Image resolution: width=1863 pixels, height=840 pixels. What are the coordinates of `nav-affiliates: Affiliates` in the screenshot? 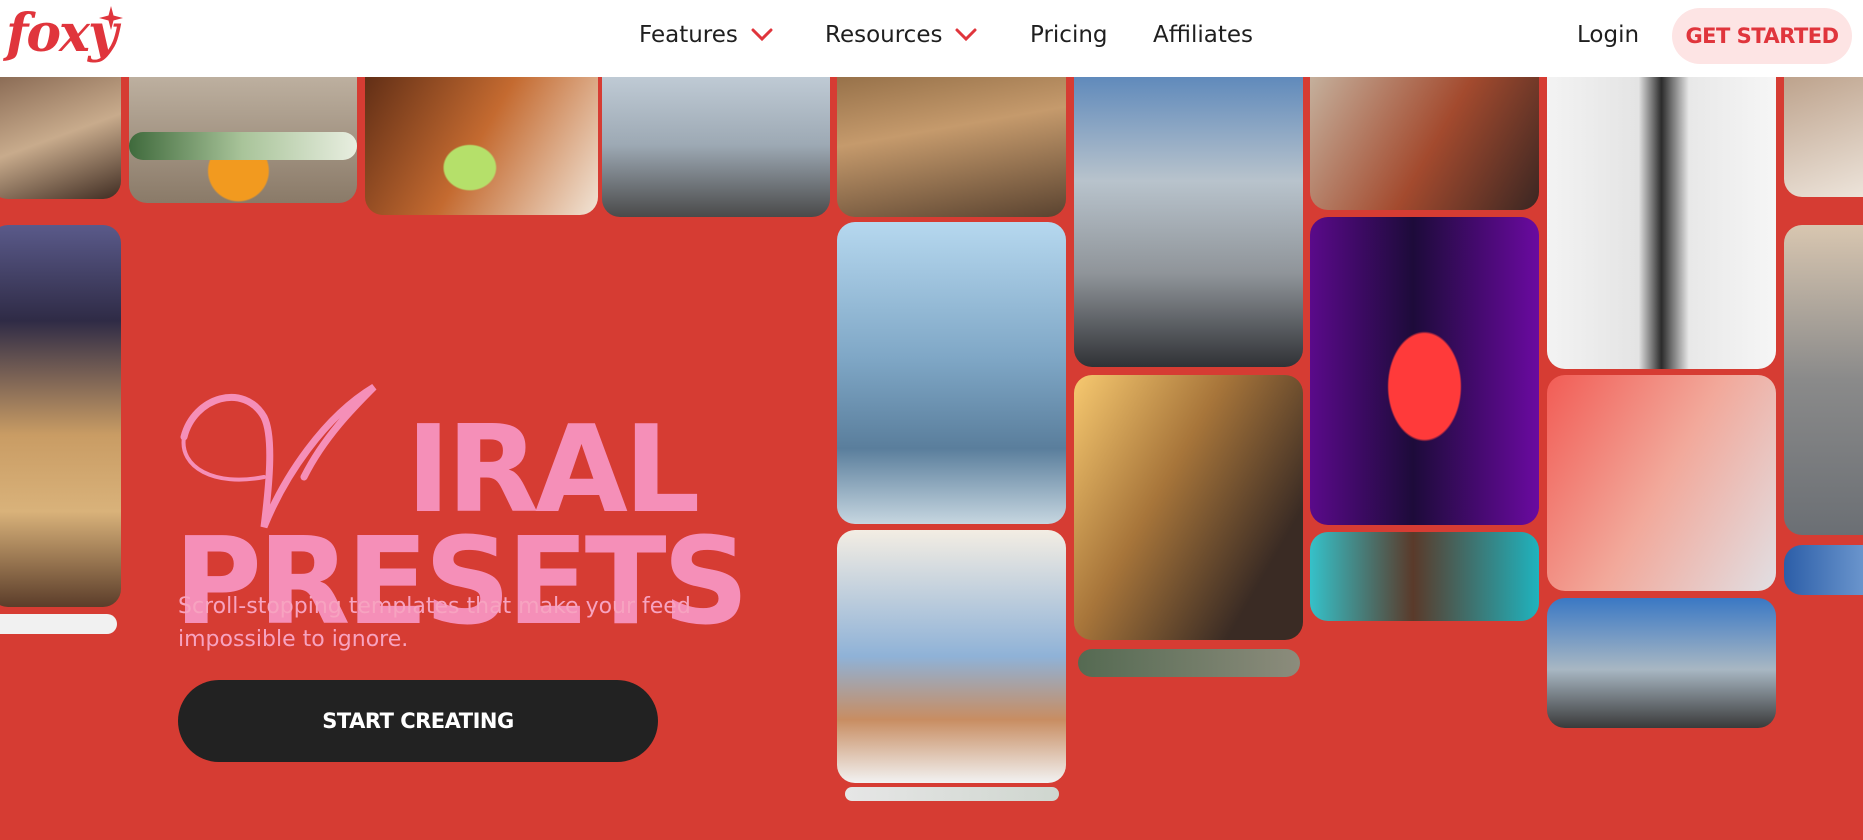 It's located at (1203, 35).